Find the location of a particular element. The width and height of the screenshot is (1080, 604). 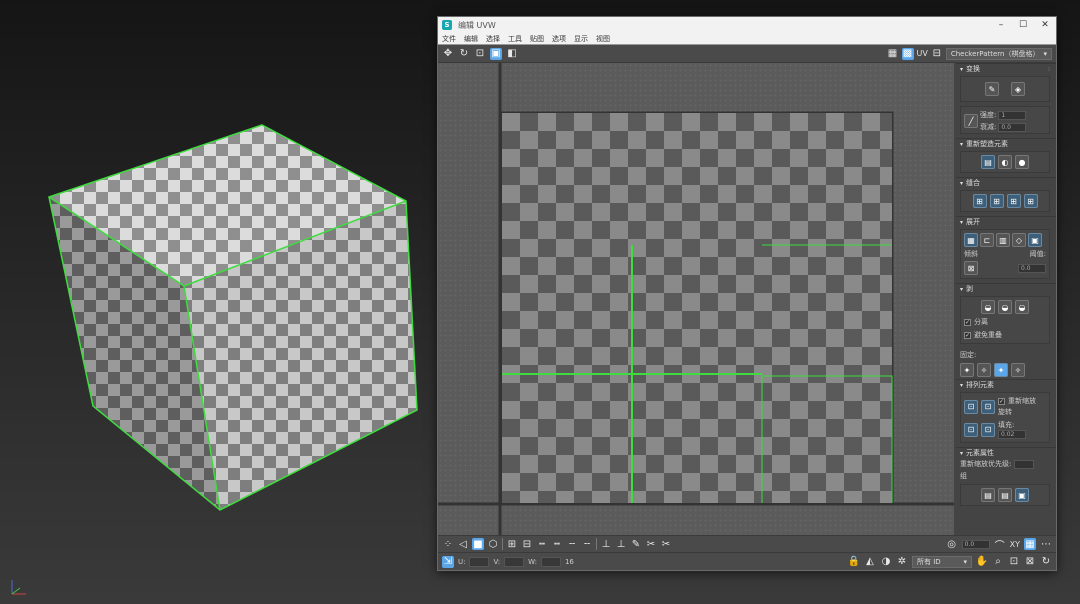

zoom-extents-icon: ⊠ is located at coordinates (1030, 562).